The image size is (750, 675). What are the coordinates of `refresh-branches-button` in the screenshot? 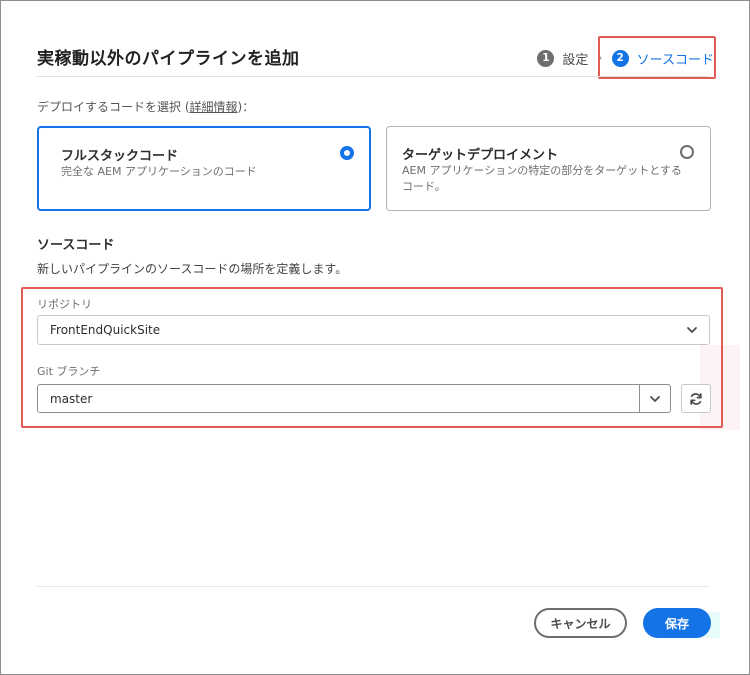 It's located at (696, 398).